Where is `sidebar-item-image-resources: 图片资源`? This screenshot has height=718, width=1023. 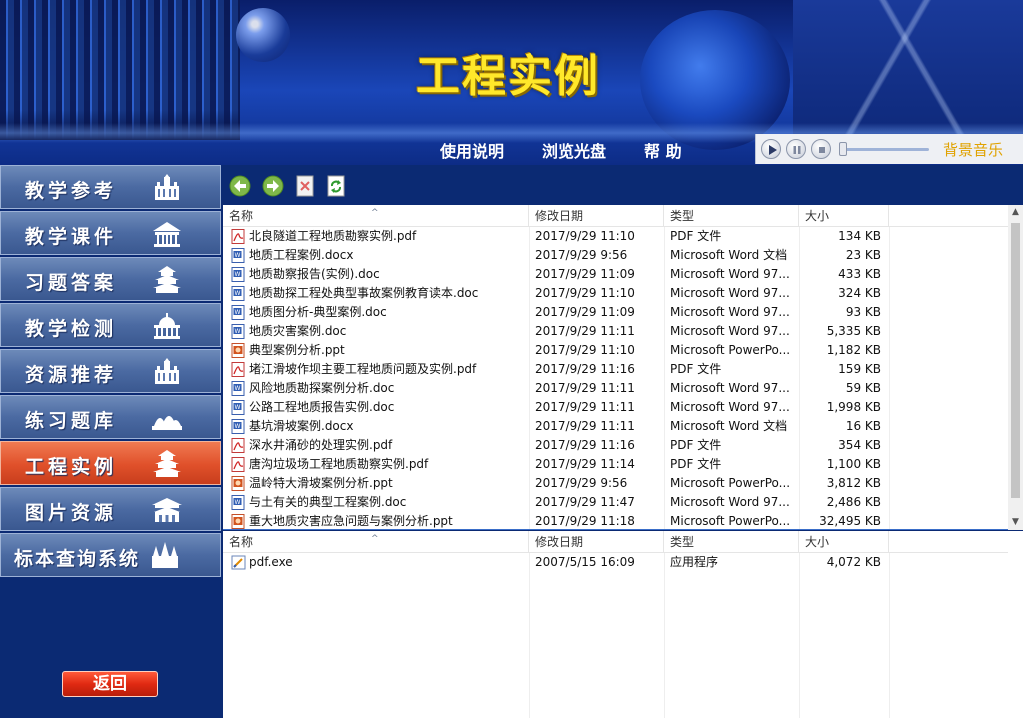 sidebar-item-image-resources: 图片资源 is located at coordinates (110, 509).